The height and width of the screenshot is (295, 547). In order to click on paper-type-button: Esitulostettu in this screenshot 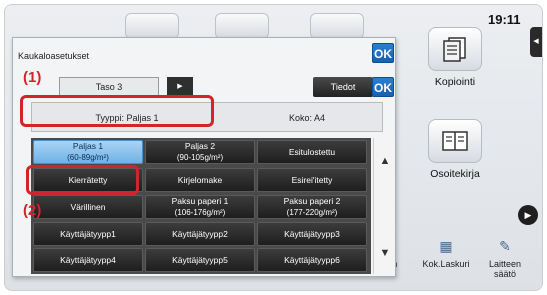, I will do `click(312, 152)`.